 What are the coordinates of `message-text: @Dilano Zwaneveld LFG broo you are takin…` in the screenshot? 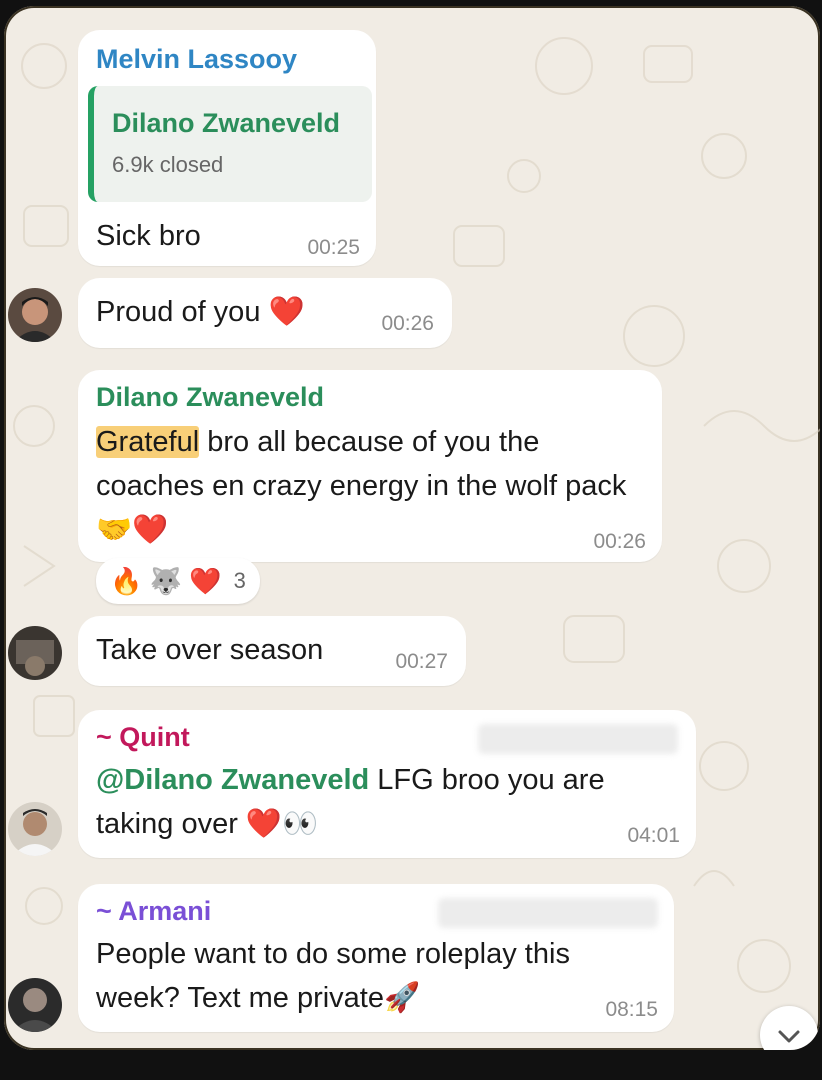 It's located at (386, 802).